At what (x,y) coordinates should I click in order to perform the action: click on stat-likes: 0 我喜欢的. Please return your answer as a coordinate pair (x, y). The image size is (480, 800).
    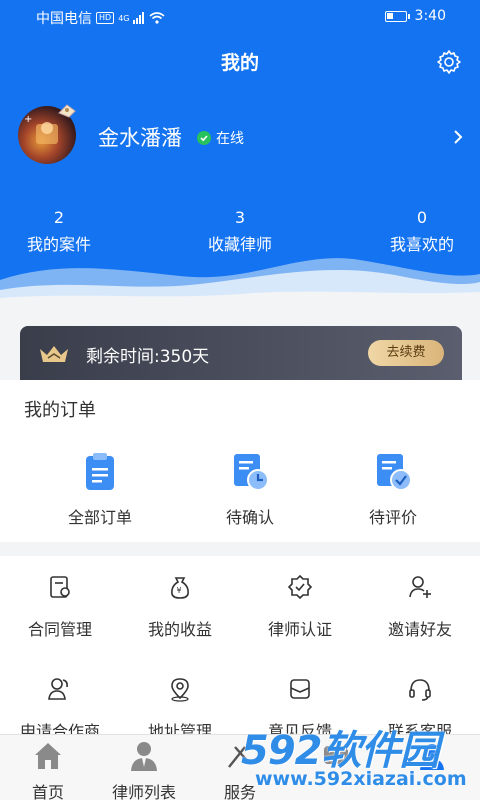
    Looking at the image, I should click on (422, 231).